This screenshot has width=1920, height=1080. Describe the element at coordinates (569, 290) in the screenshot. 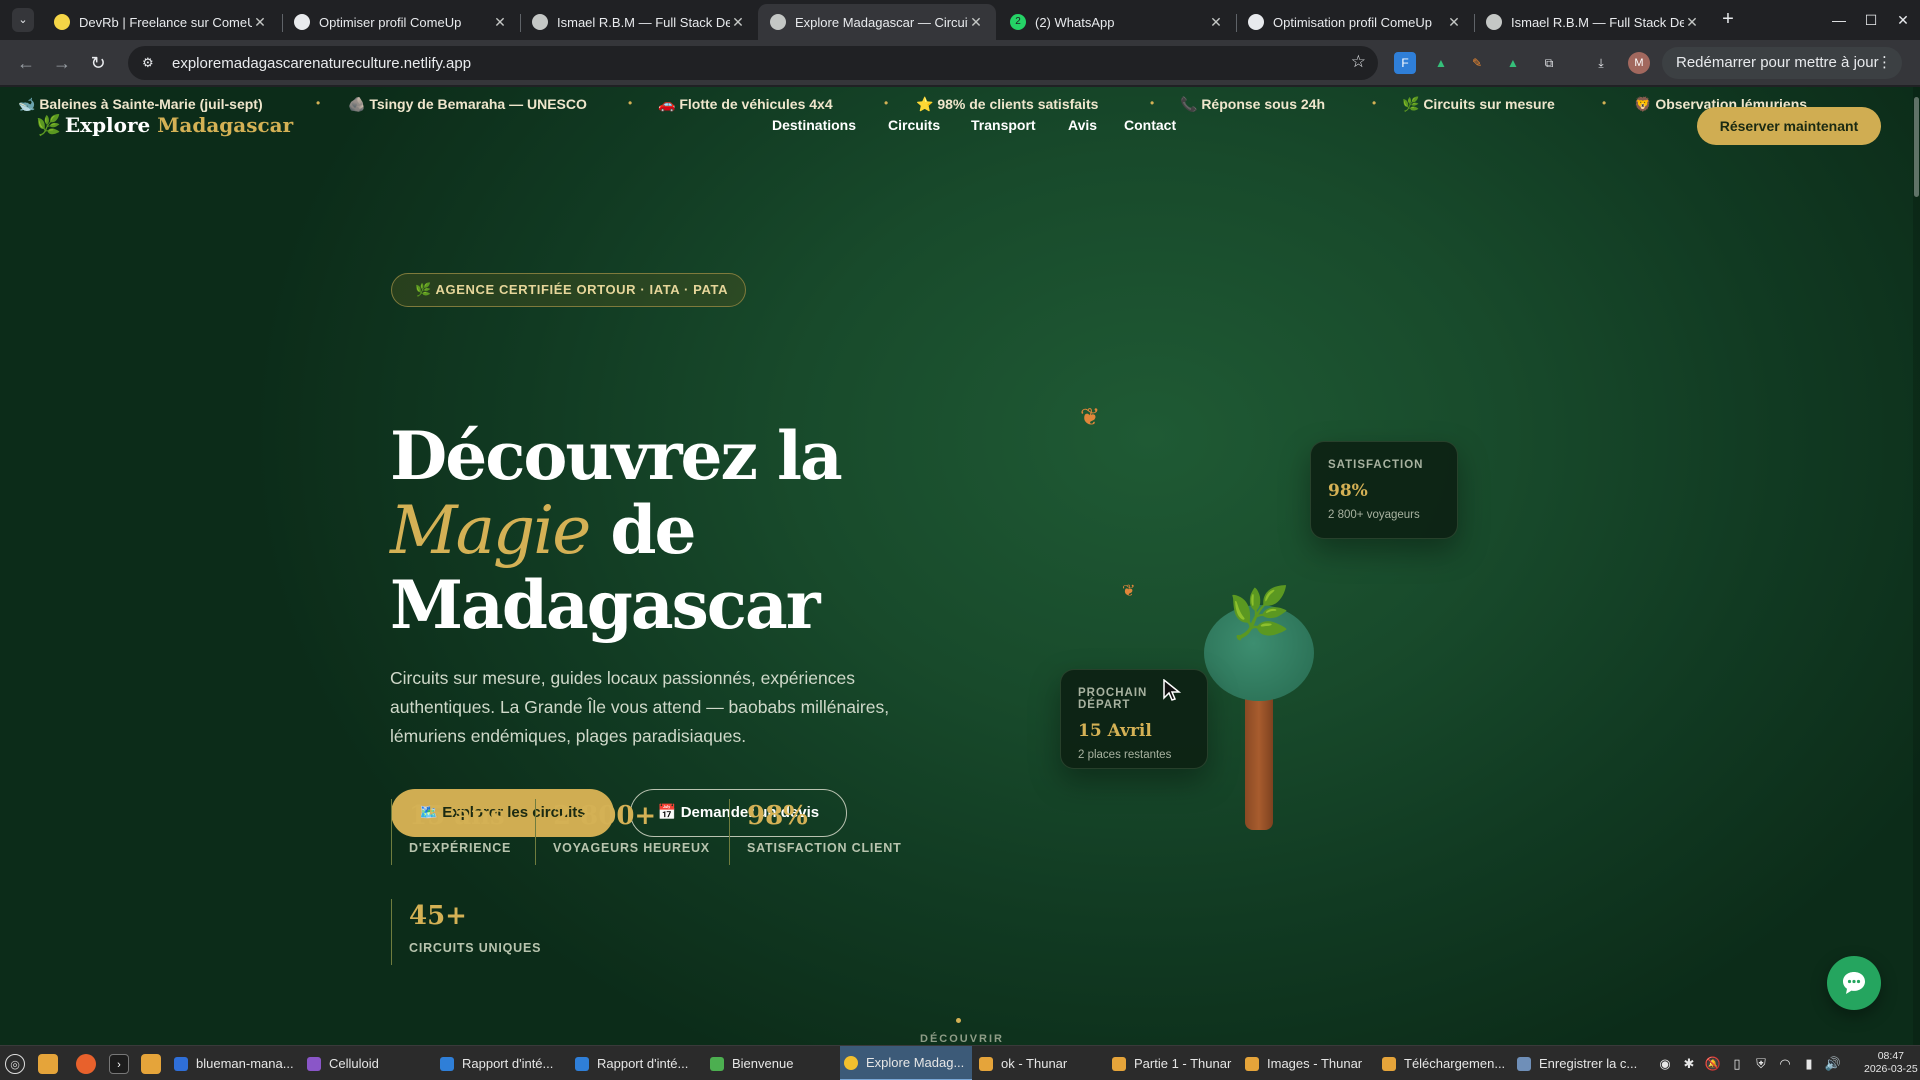

I see `certification-badge: 🌿 AGENCE CERTIFIÉE ORTOUR · IATA · PATA` at that location.